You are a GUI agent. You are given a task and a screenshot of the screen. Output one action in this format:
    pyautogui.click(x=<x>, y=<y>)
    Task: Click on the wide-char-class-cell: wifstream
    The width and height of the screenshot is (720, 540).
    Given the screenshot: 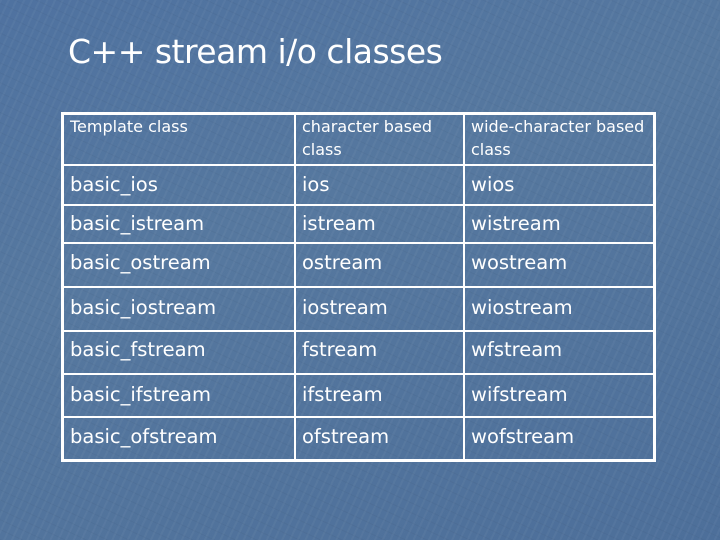 What is the action you would take?
    pyautogui.click(x=559, y=395)
    